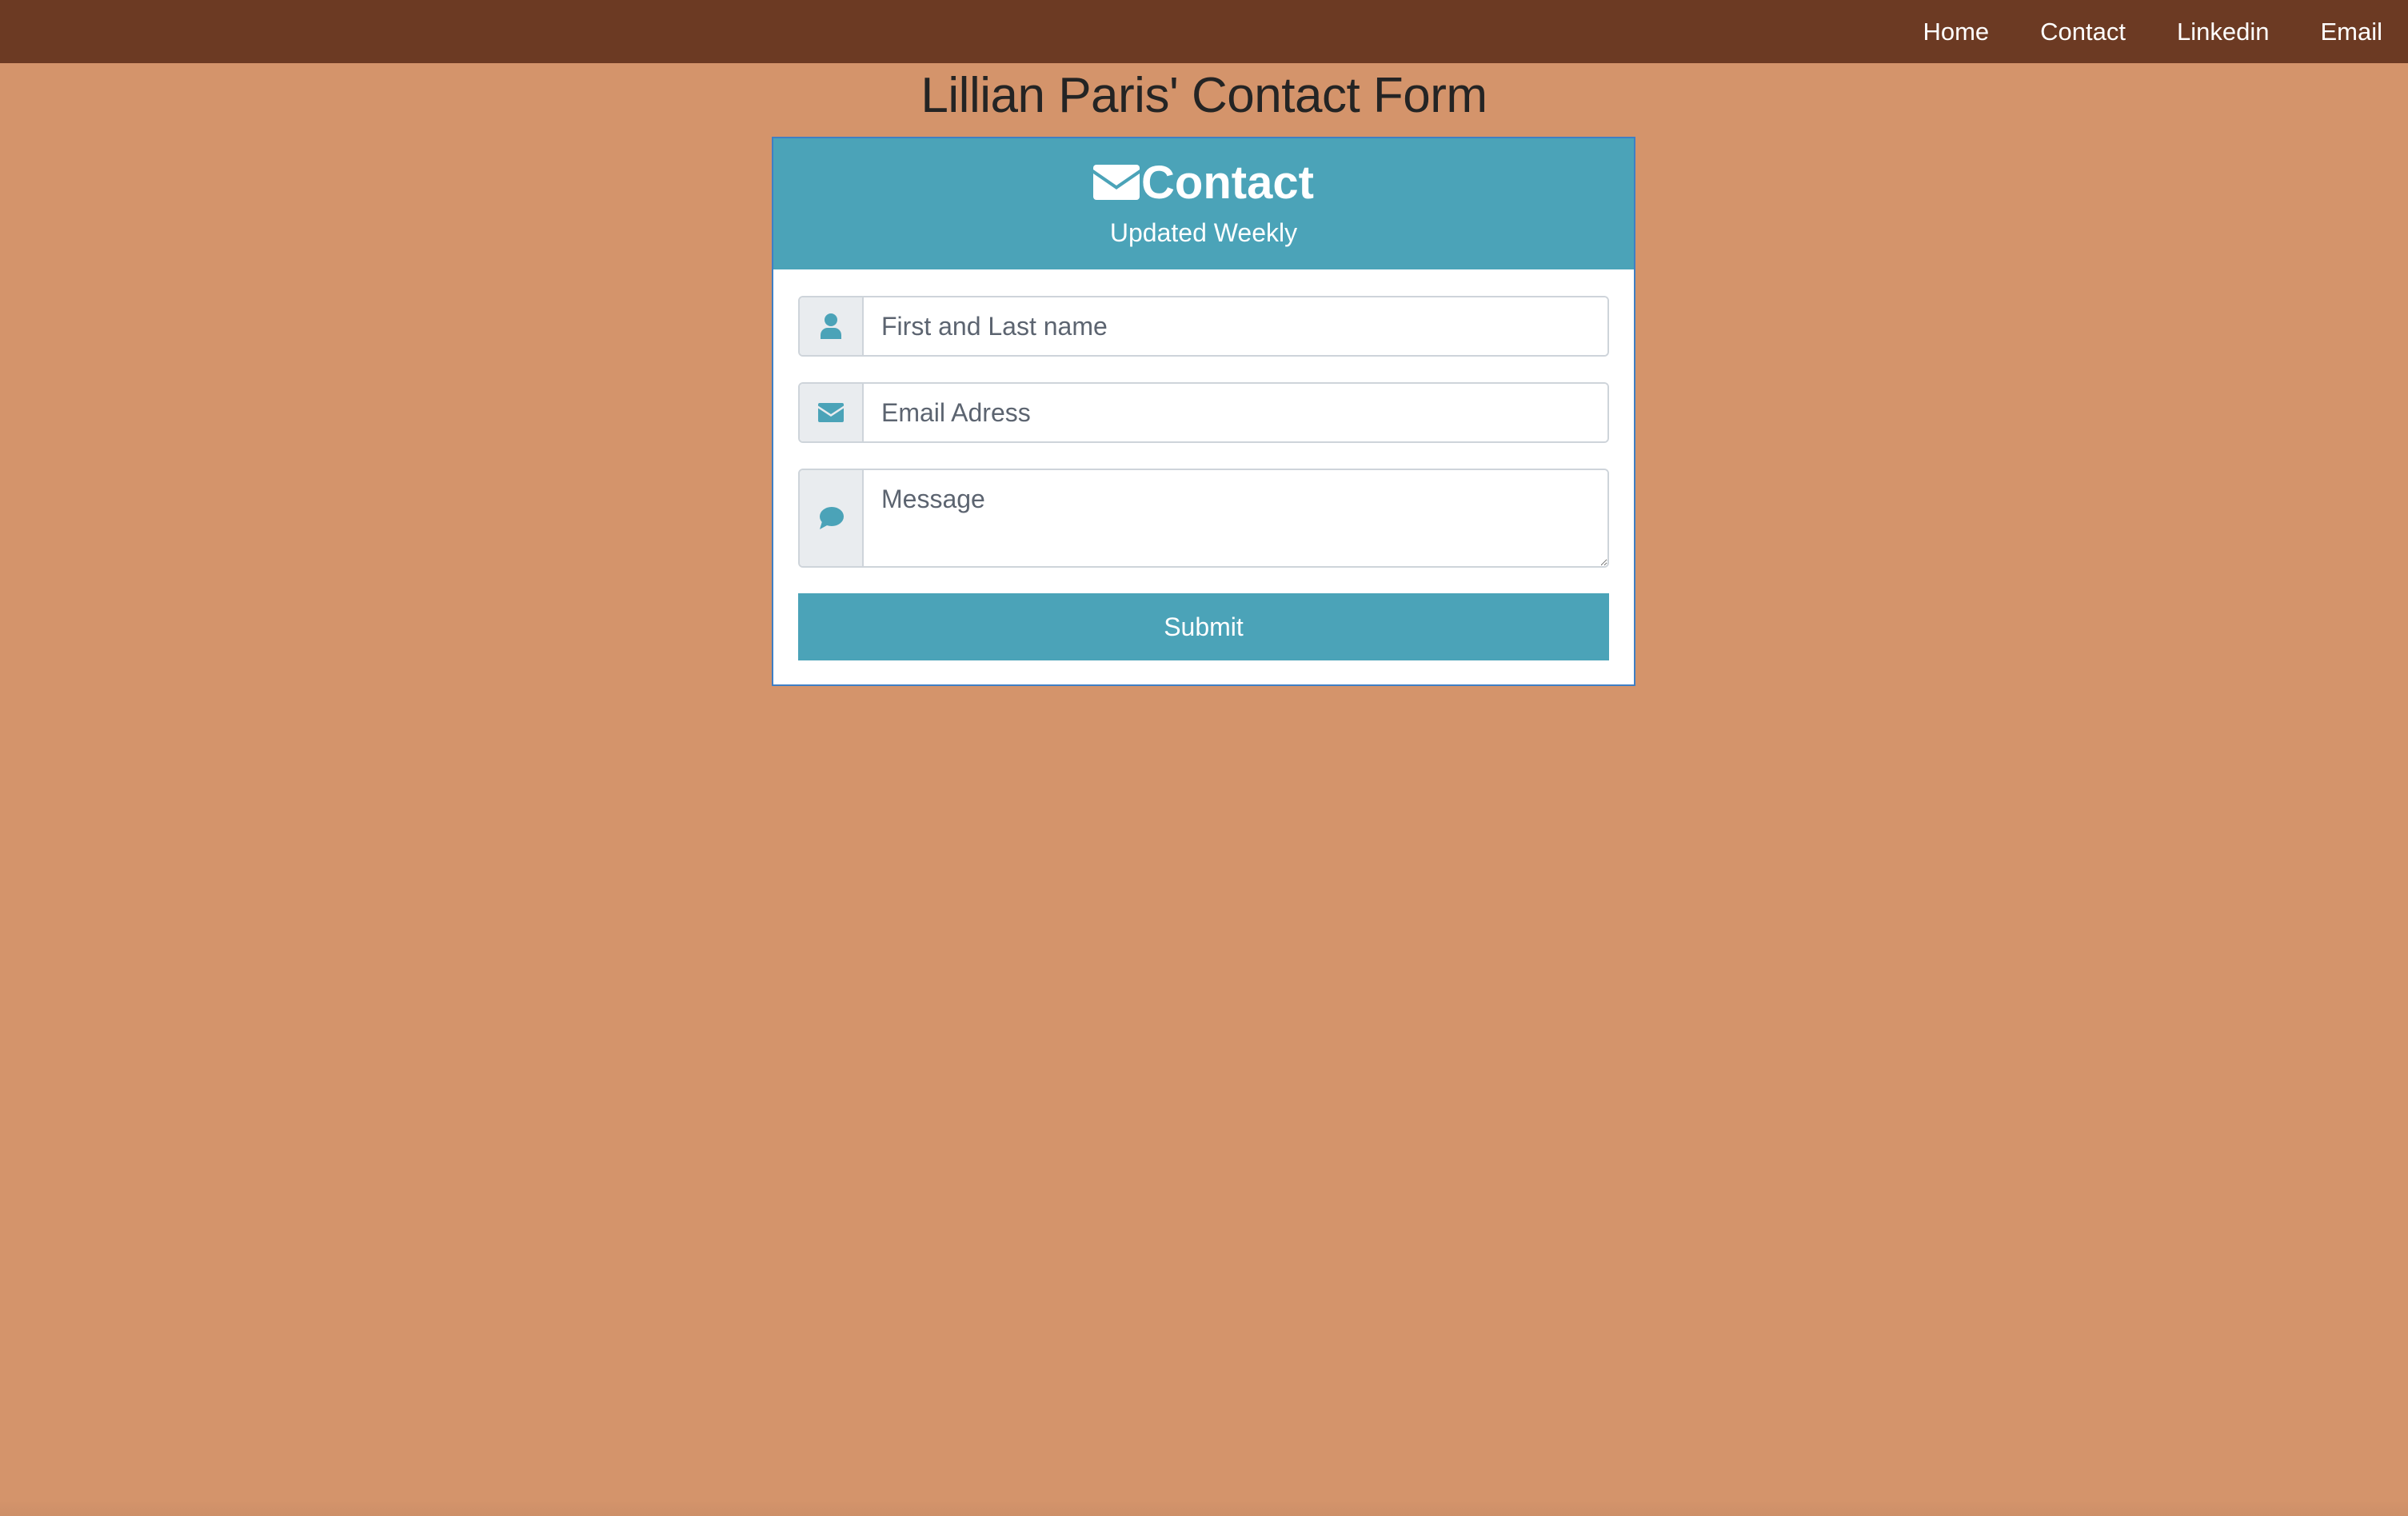  I want to click on card-header: Contact Updated Weekly, so click(1203, 204).